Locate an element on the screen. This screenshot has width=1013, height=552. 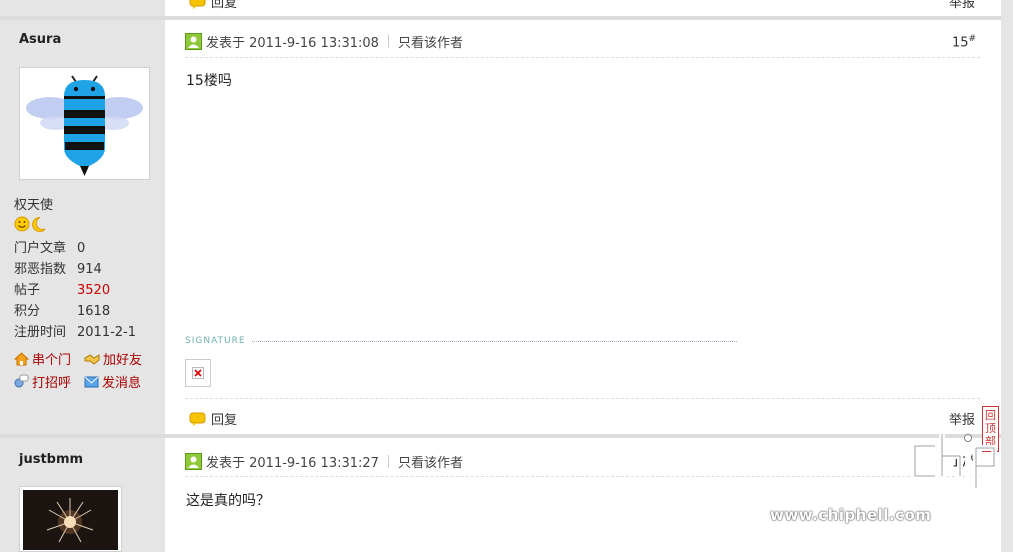
handshake-icon is located at coordinates (92, 359).